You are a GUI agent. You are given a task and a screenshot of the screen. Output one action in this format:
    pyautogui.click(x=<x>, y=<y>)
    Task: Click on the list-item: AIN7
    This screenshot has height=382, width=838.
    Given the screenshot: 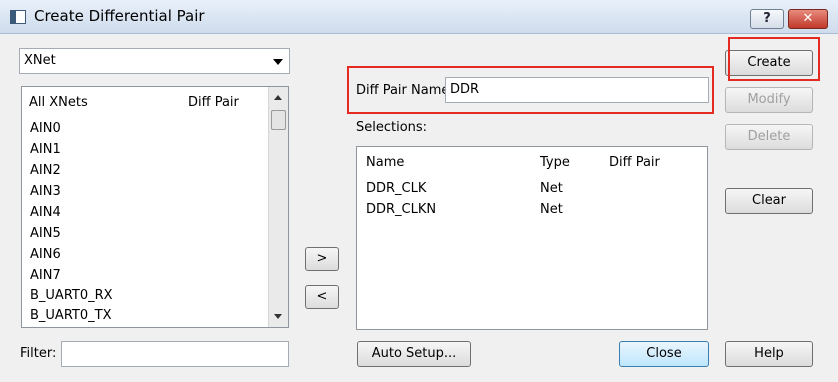 What is the action you would take?
    pyautogui.click(x=45, y=275)
    